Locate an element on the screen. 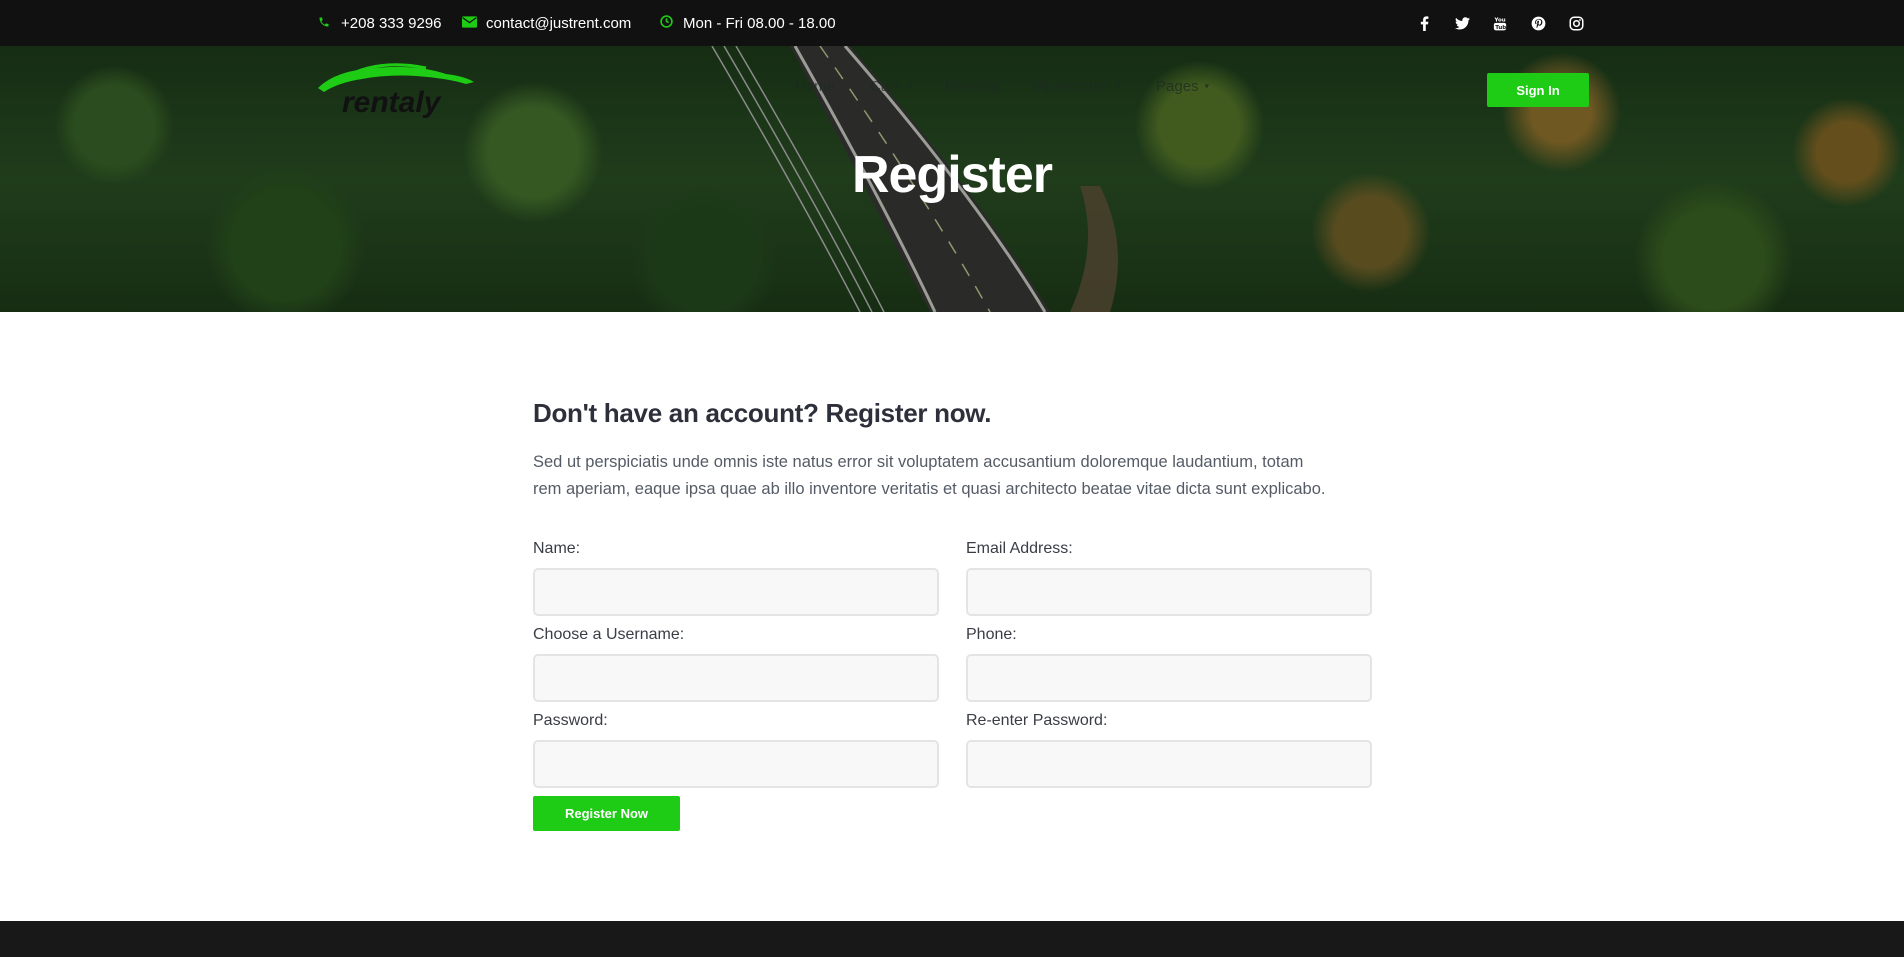  email-info: contact@justrent.com is located at coordinates (546, 23).